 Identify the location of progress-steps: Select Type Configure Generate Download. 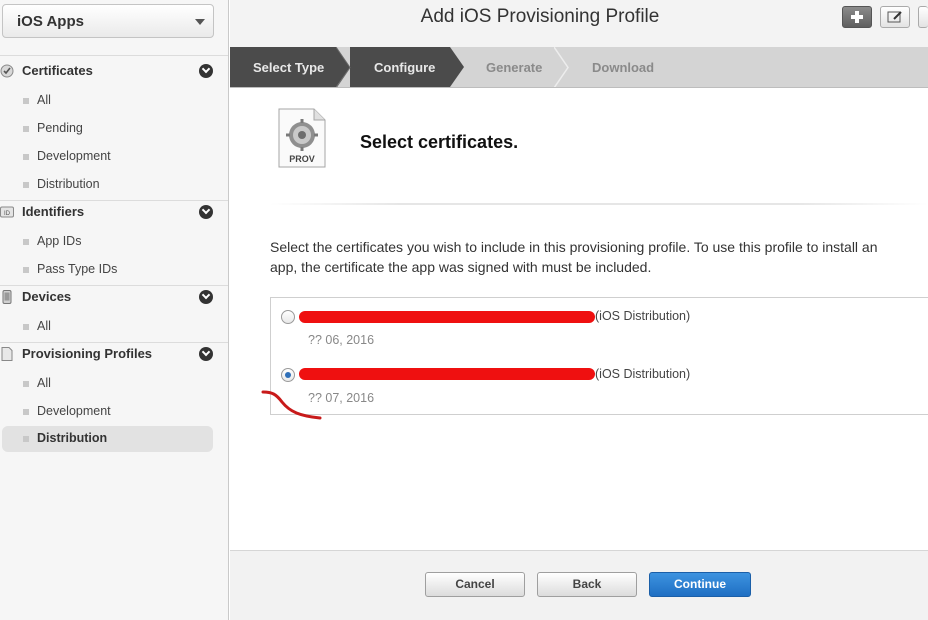
(579, 67).